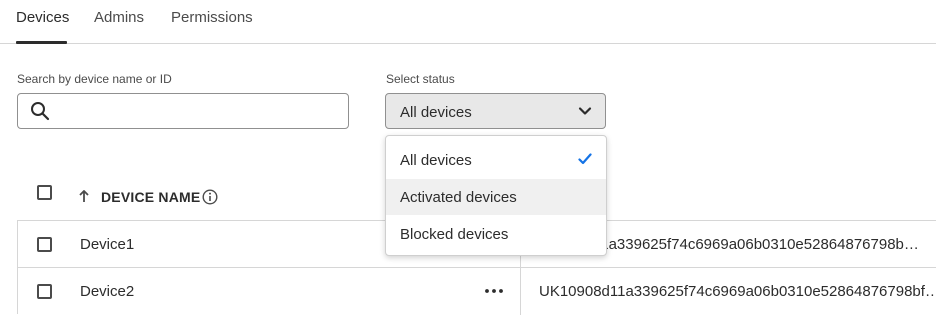 The image size is (936, 325). What do you see at coordinates (436, 112) in the screenshot?
I see `status-select-value: All devices` at bounding box center [436, 112].